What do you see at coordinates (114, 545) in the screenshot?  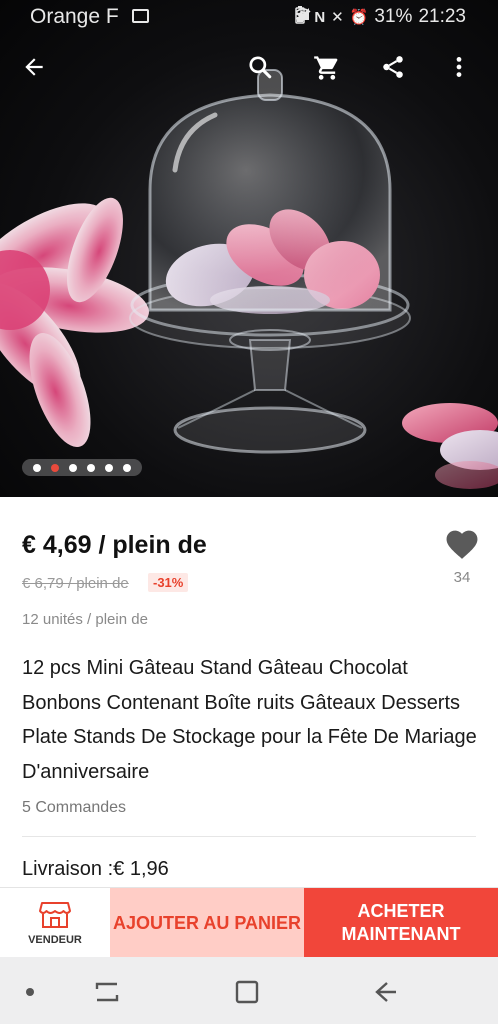 I see `product-price: € 4,69 / plein de` at bounding box center [114, 545].